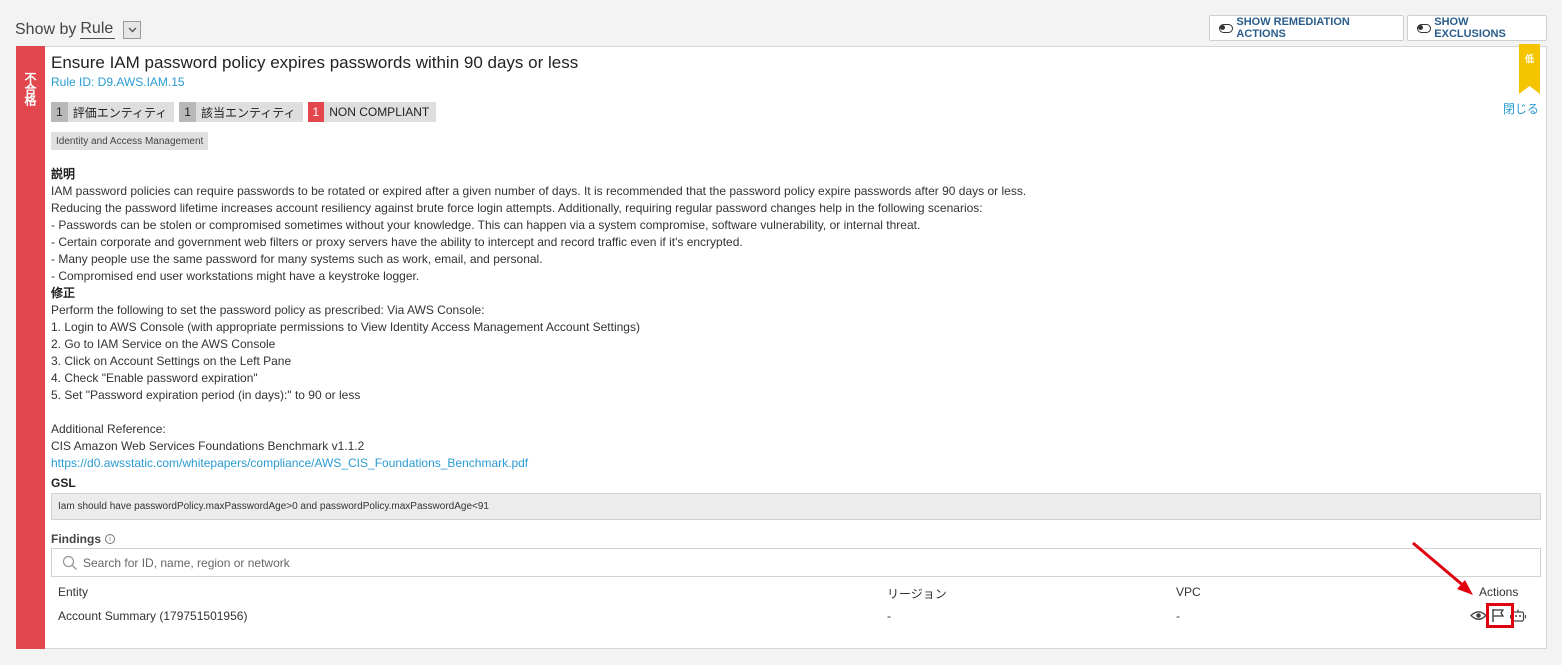  I want to click on entity-badges: 1 評価エンティティ 1 該当エンティティ 1 NON COMPLIANT, so click(246, 112).